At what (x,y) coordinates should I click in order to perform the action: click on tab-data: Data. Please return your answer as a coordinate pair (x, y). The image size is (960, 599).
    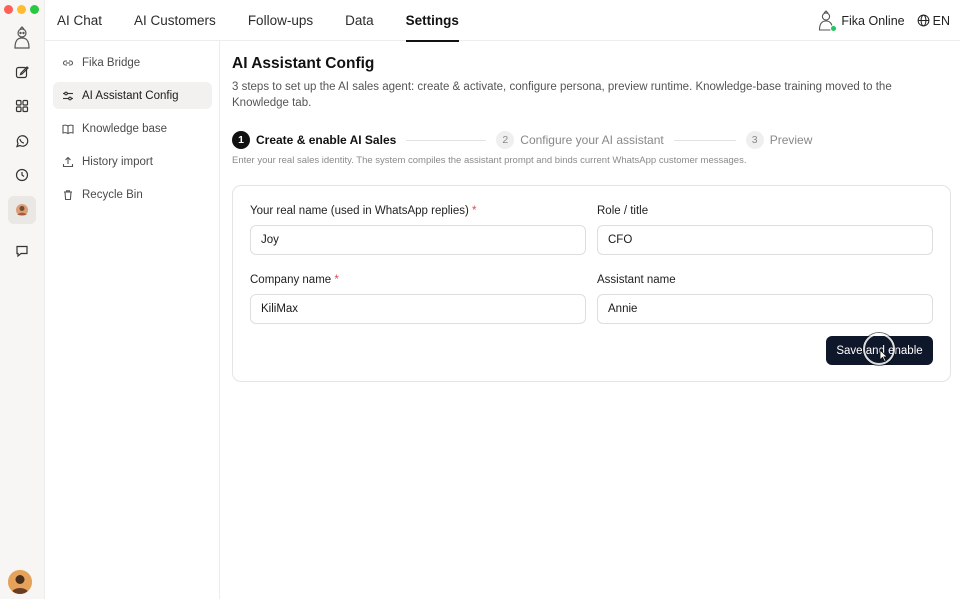
    Looking at the image, I should click on (359, 20).